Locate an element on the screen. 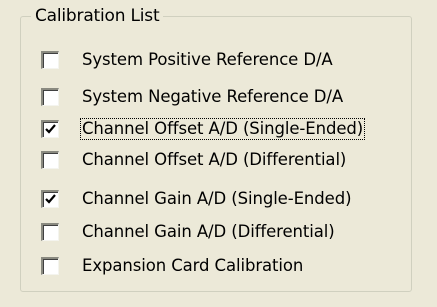  checkbox-label: Expansion Card Calibration is located at coordinates (192, 266).